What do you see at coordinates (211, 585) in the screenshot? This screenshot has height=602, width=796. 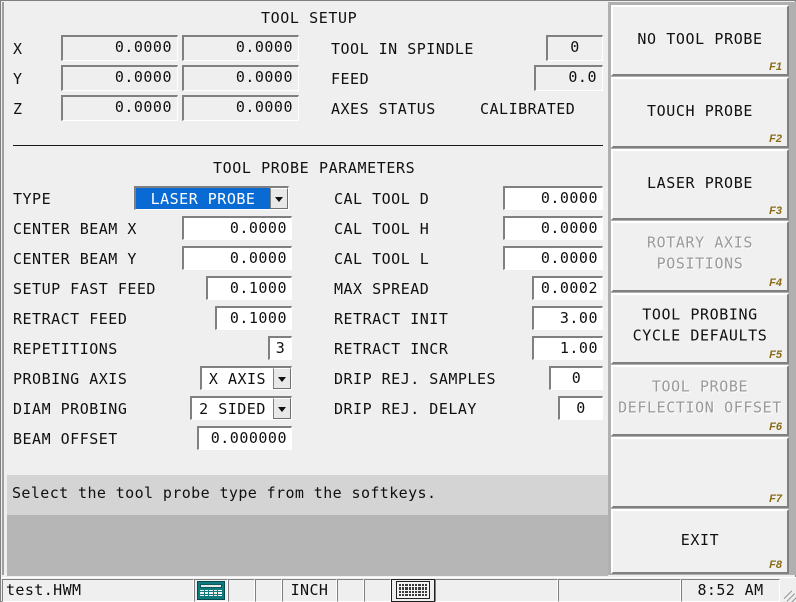 I see `calculator-screen` at bounding box center [211, 585].